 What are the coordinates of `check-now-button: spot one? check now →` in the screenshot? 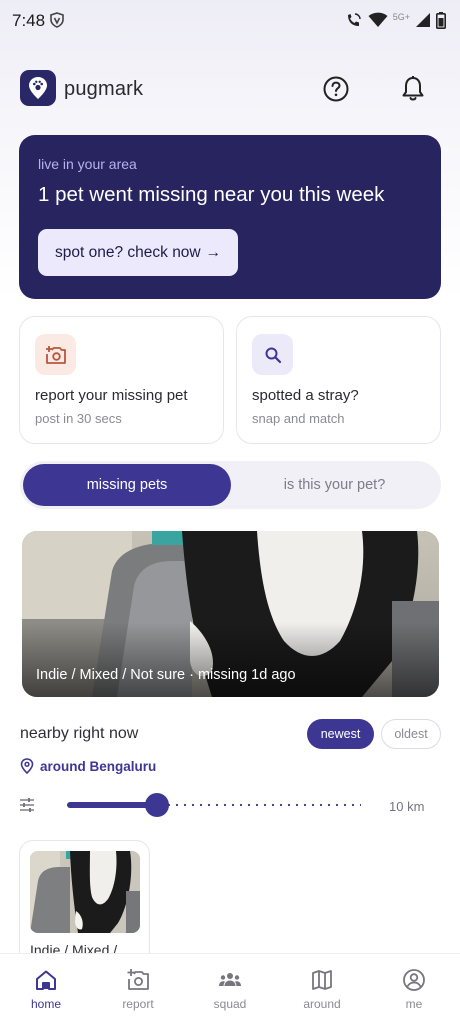 It's located at (138, 252).